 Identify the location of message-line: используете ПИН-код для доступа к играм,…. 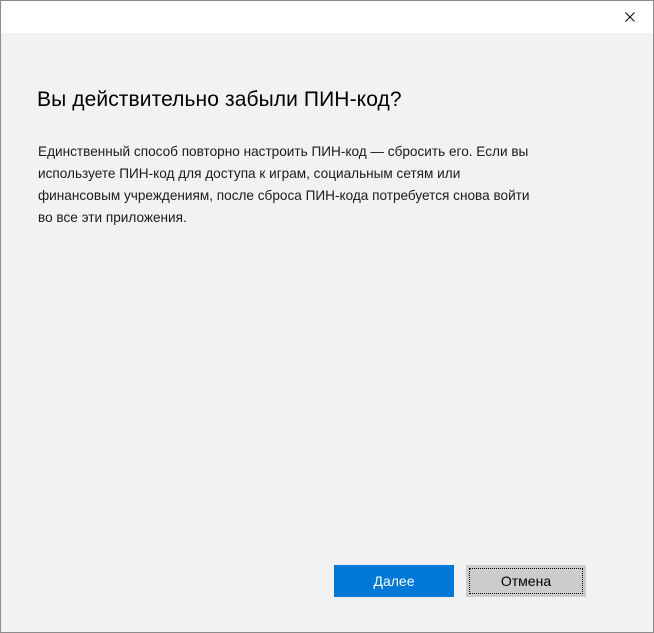
(249, 173).